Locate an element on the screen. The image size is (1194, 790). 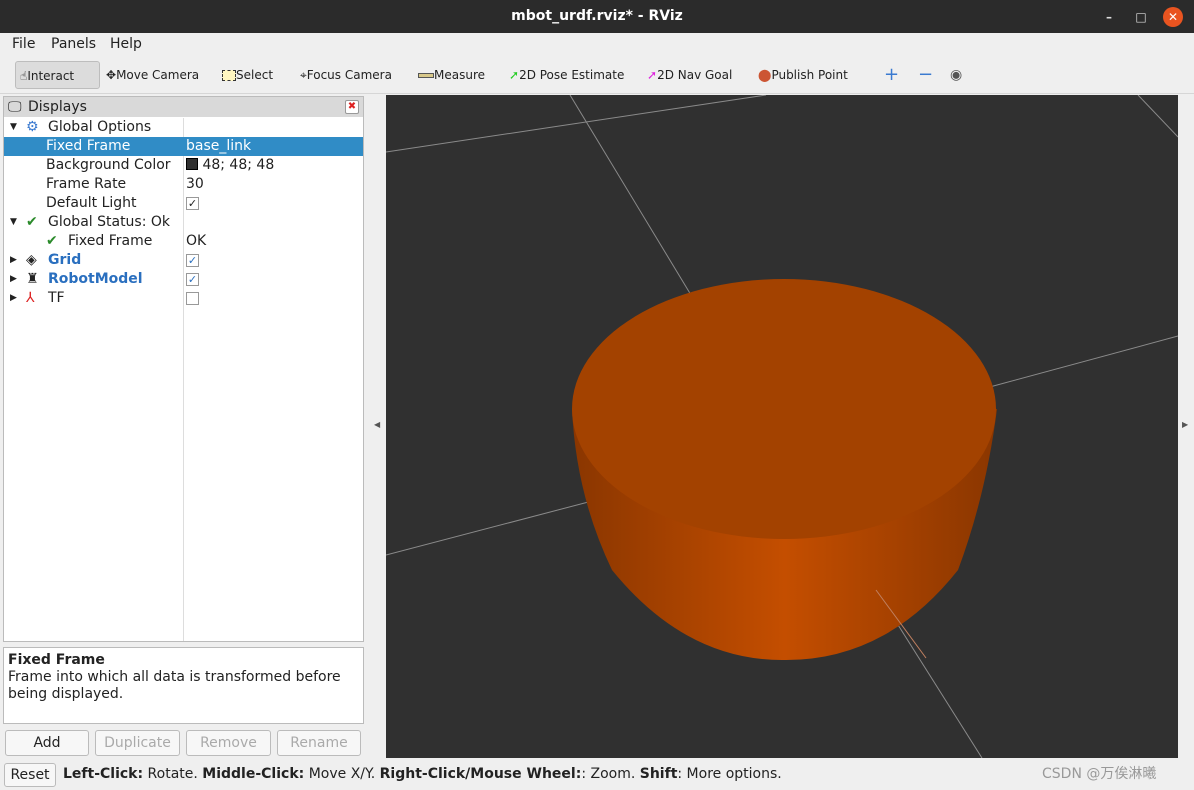
value: base_link is located at coordinates (218, 146).